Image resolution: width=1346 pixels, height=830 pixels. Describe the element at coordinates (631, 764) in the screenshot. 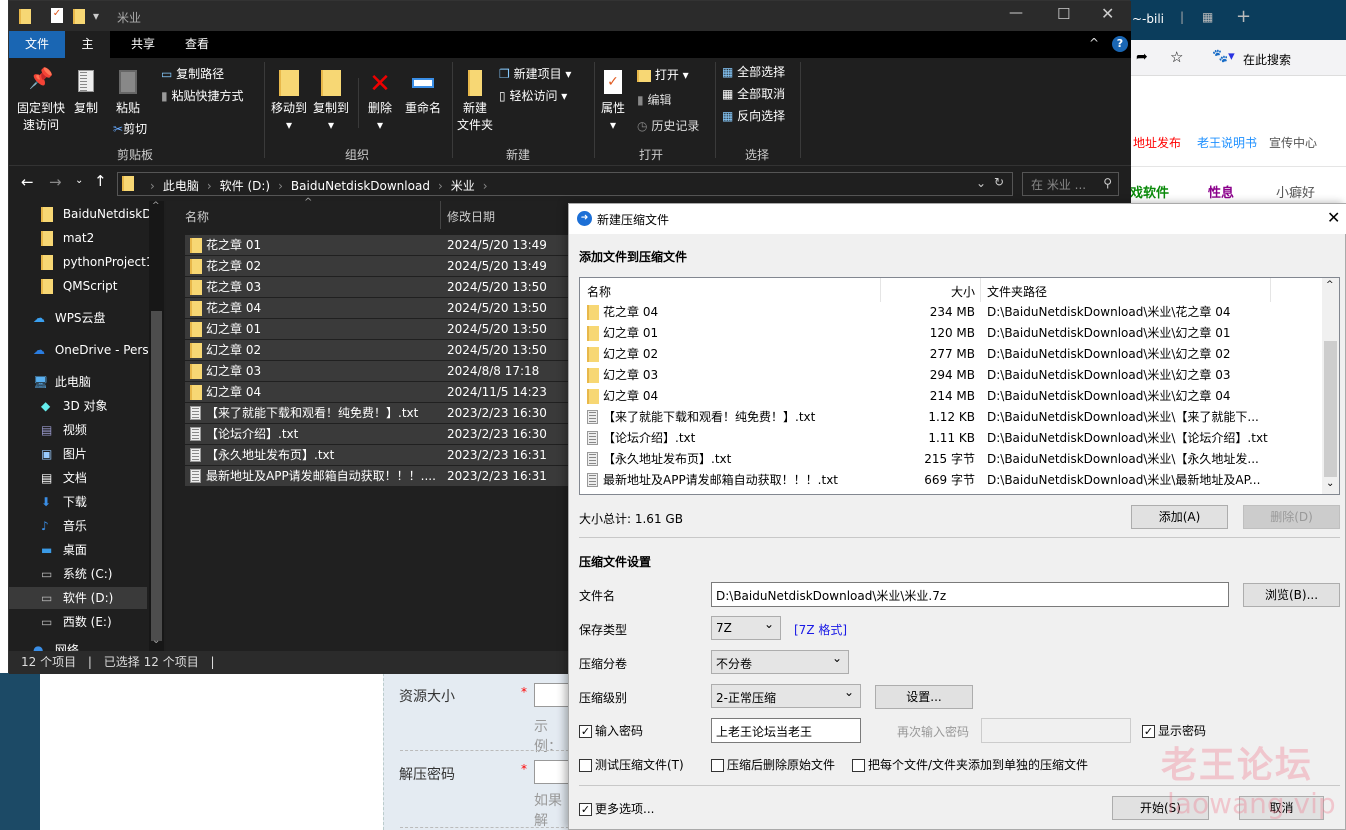

I see `test-archive-checkbox: 测试压缩文件(T)` at that location.